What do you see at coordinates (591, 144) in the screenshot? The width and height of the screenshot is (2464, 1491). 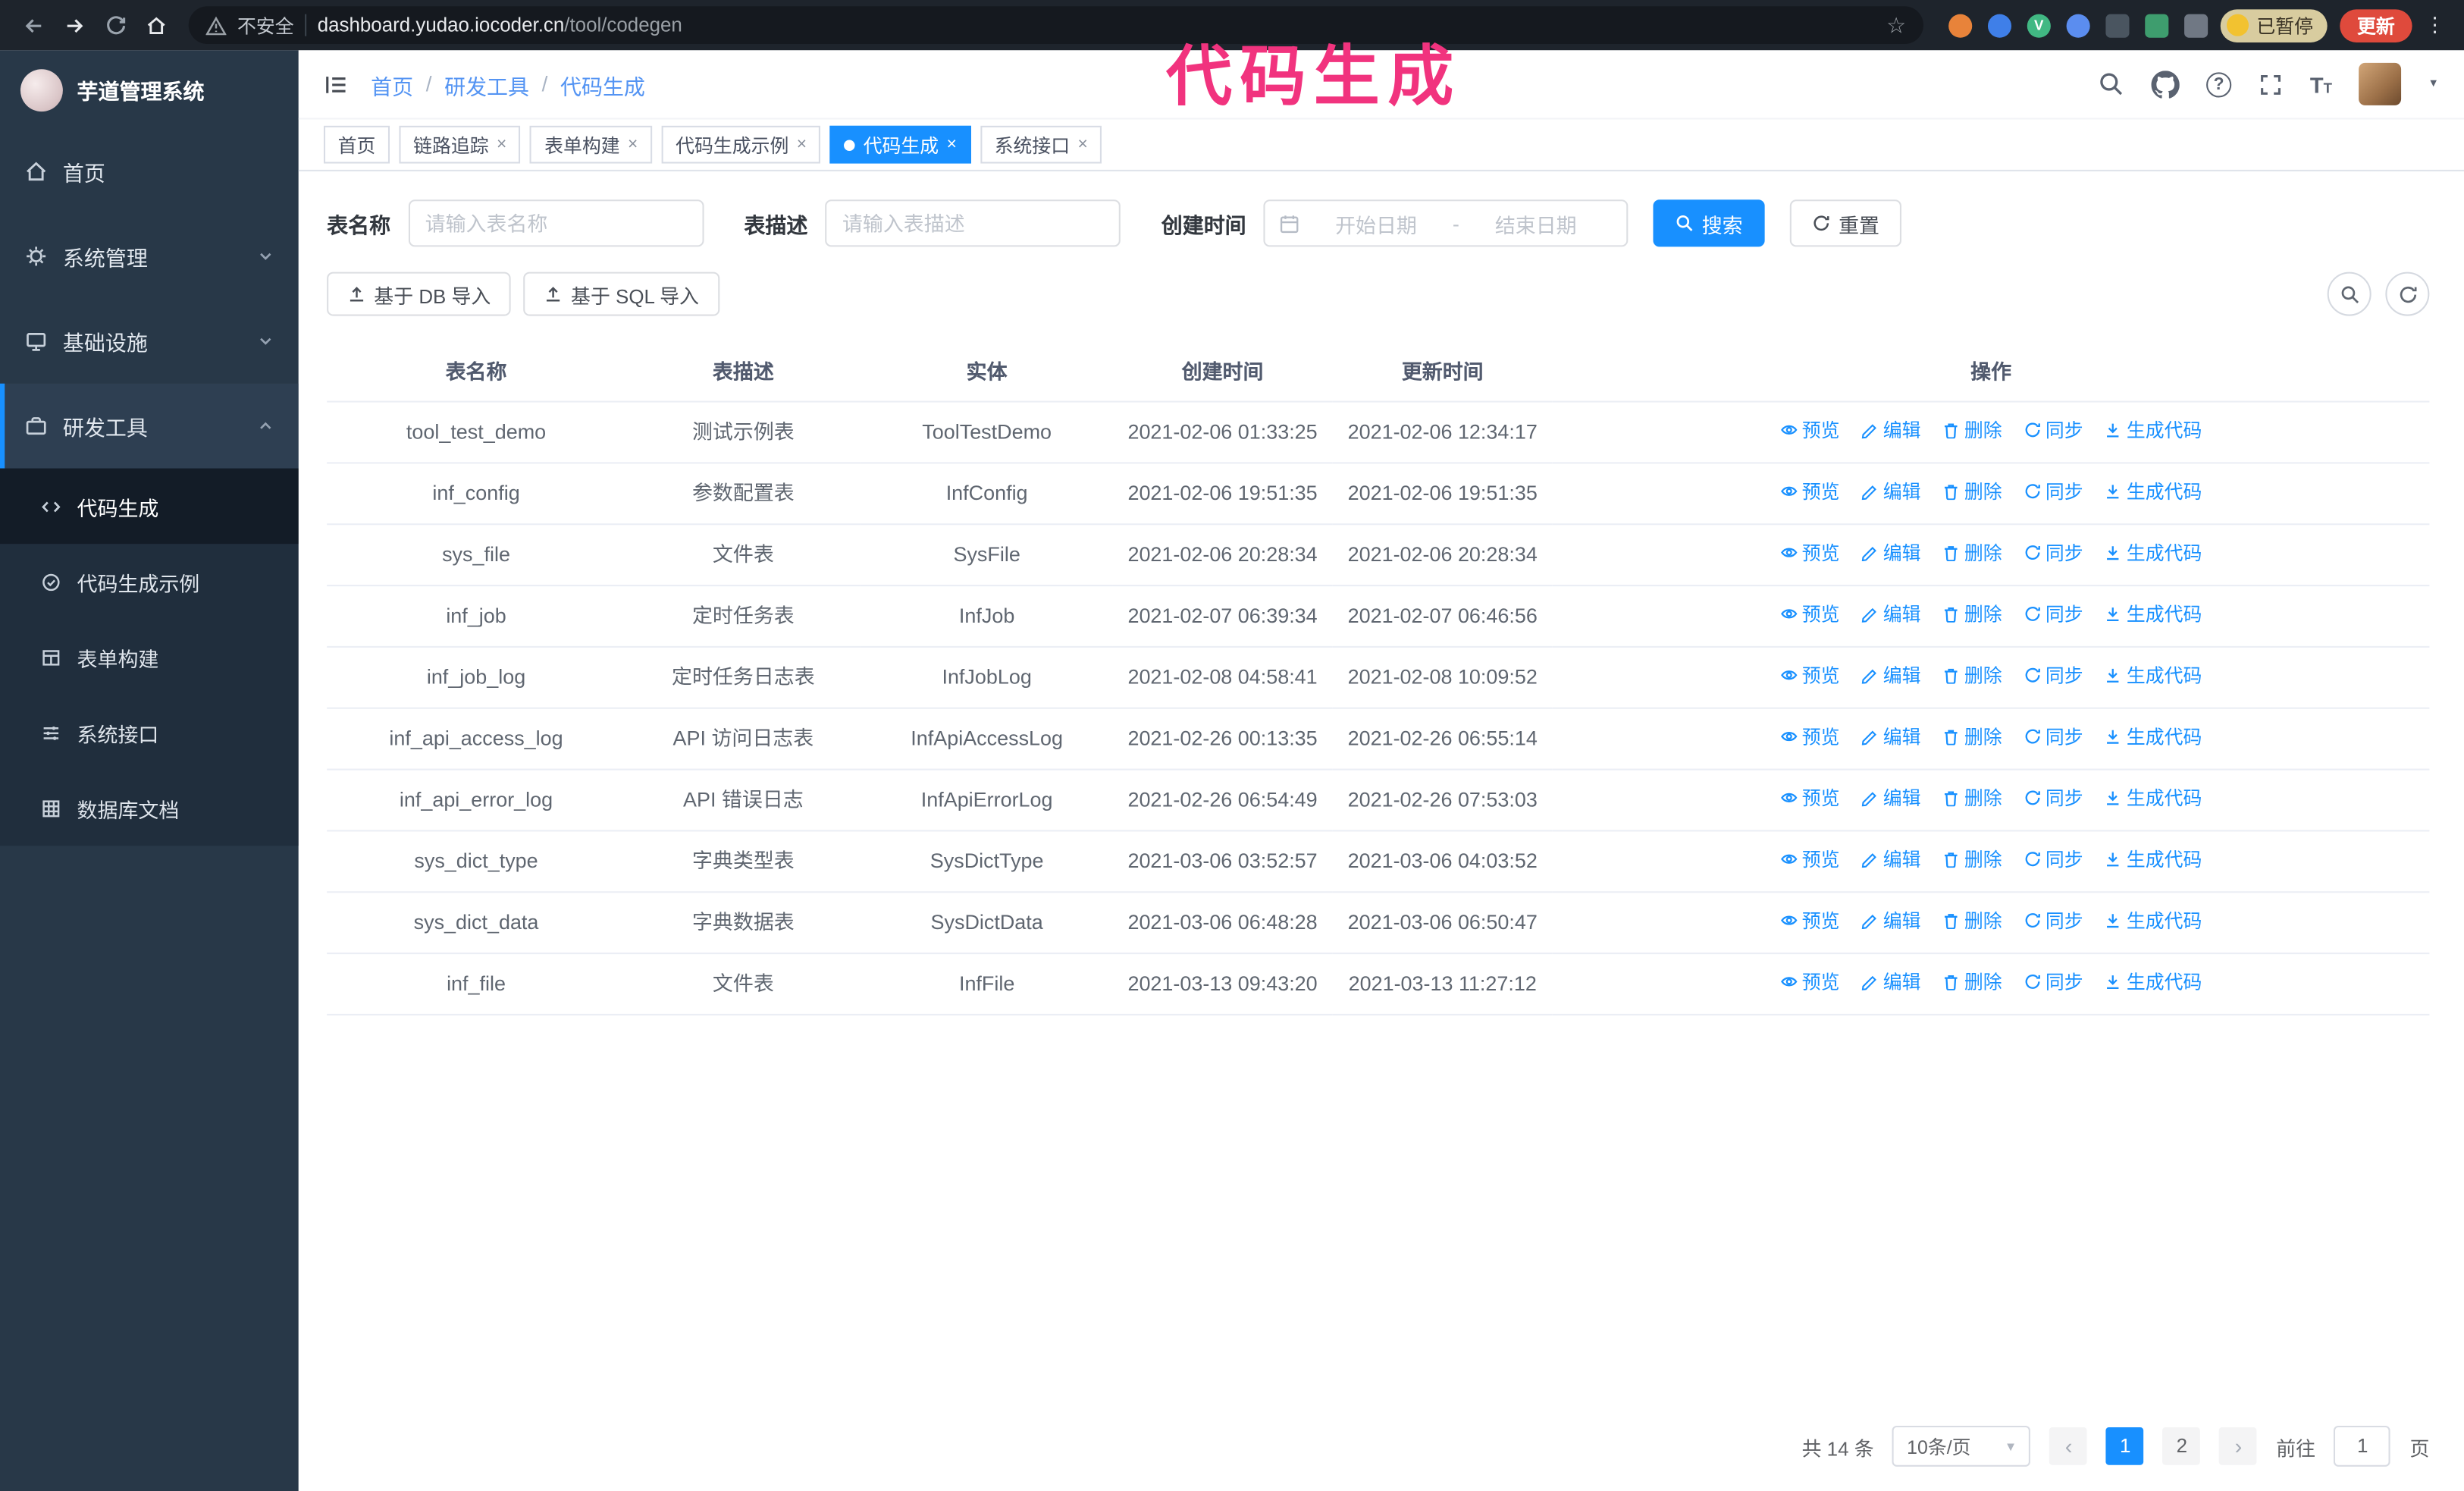 I see `tab-form-builder: 表单构建 ×` at bounding box center [591, 144].